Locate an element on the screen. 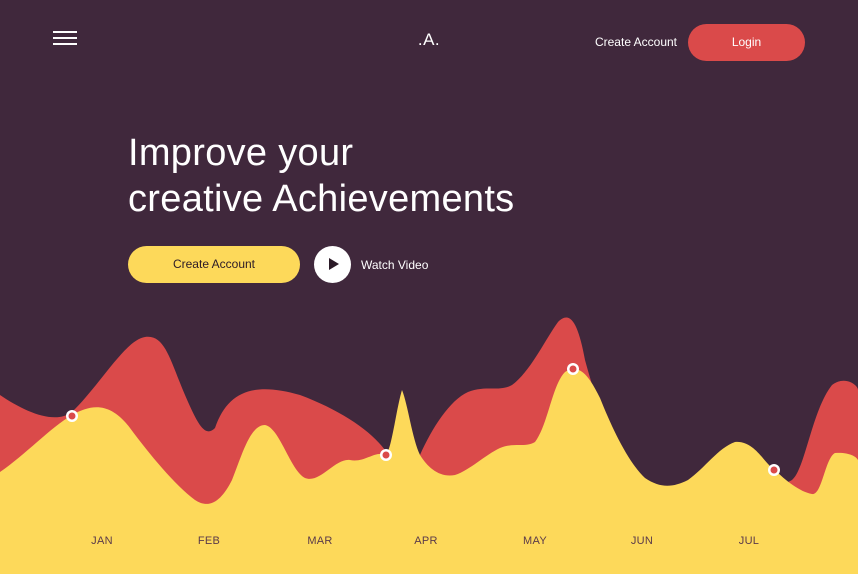  month-label-jan: JAN is located at coordinates (102, 541).